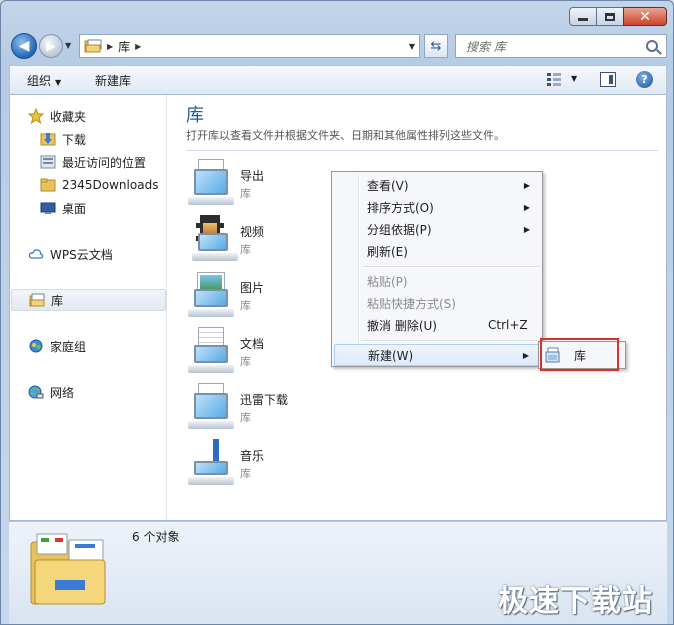 The image size is (674, 625). I want to click on nav-downloads-label: 下载, so click(74, 139).